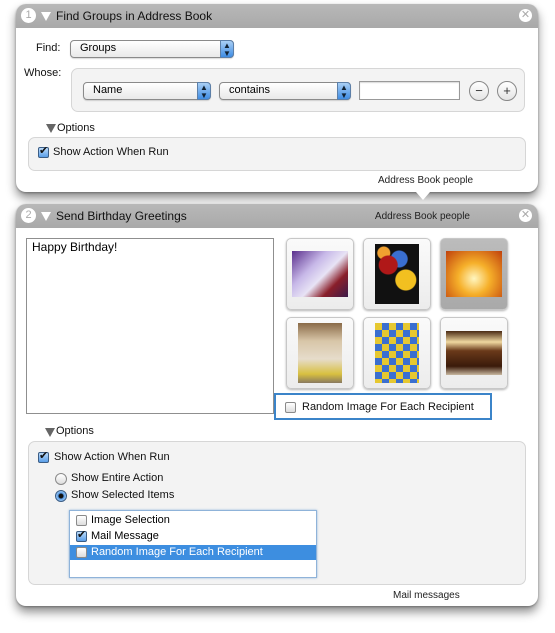  Describe the element at coordinates (28, 215) in the screenshot. I see `action-number-badge: 2` at that location.